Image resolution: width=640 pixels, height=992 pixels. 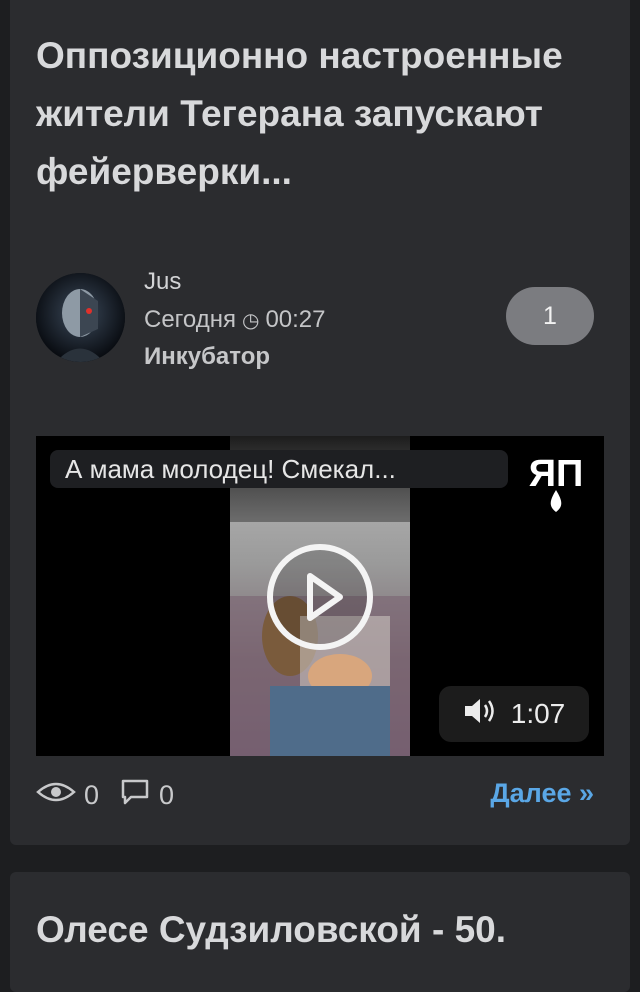 What do you see at coordinates (556, 474) in the screenshot?
I see `logo-text: ЯП` at bounding box center [556, 474].